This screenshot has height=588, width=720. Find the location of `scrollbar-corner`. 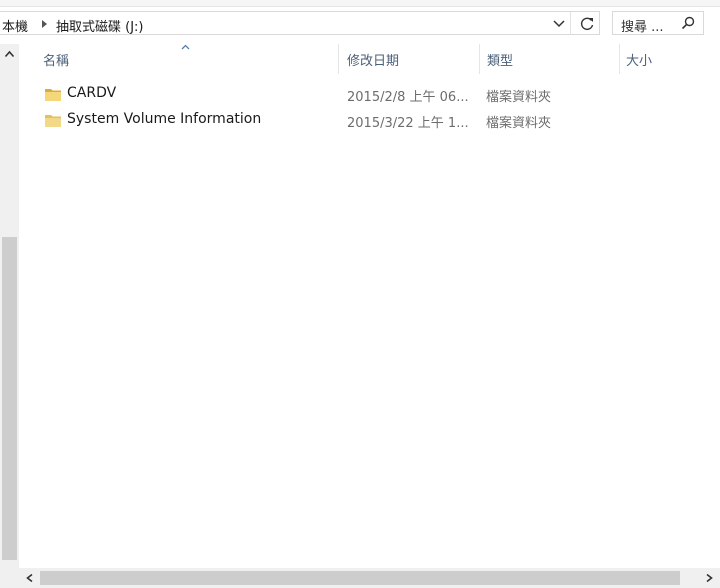

scrollbar-corner is located at coordinates (9, 578).